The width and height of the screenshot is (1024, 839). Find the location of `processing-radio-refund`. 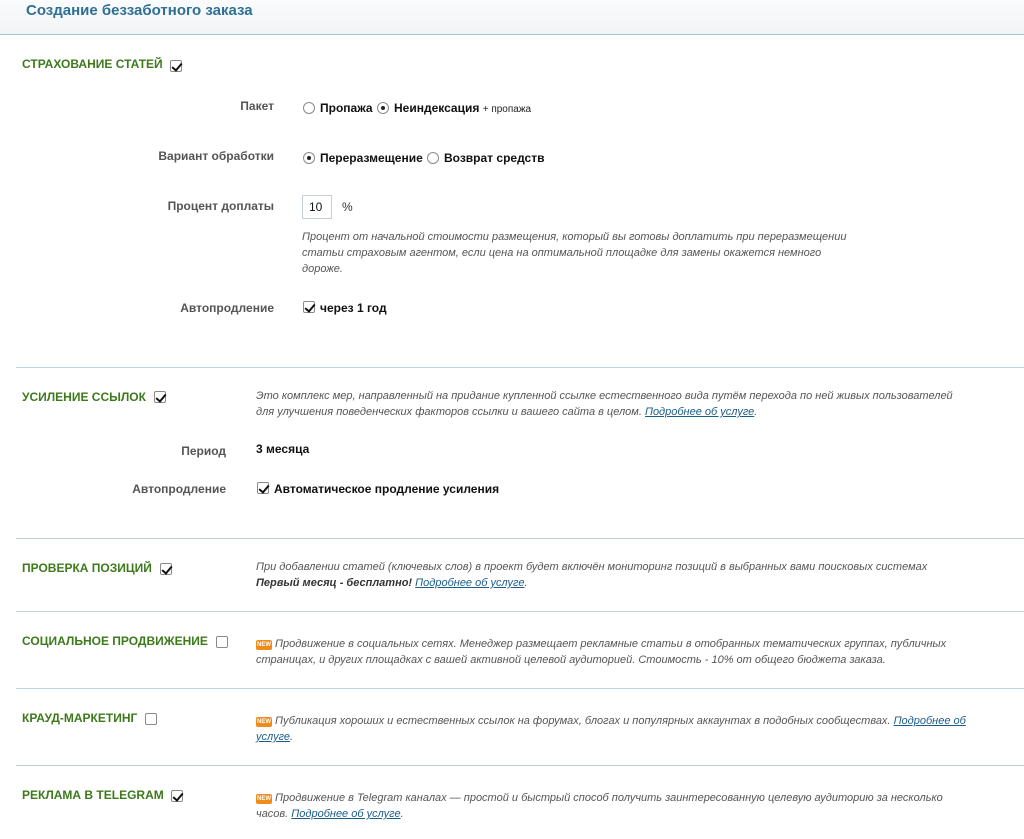

processing-radio-refund is located at coordinates (433, 158).